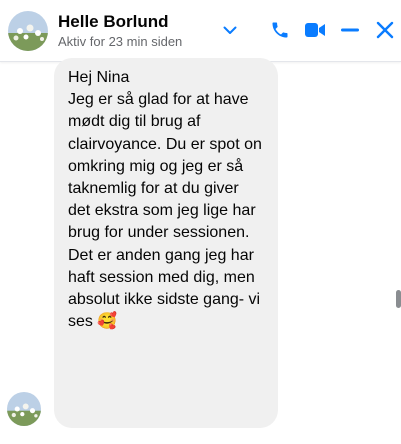 The width and height of the screenshot is (401, 444). I want to click on contact-info: Helle Borlund Aktiv for 23 min siden, so click(120, 30).